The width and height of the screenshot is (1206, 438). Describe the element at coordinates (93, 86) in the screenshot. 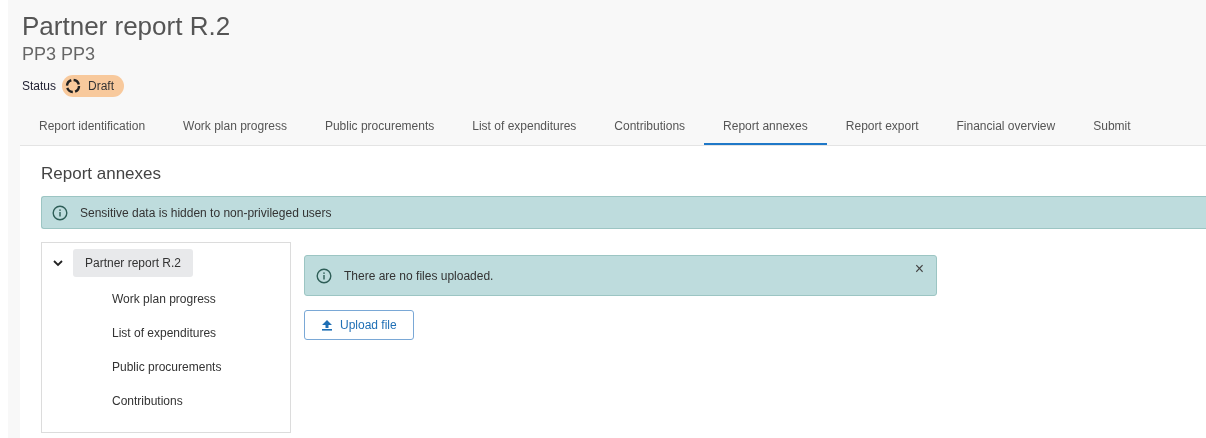

I see `status-badge: Draft` at that location.